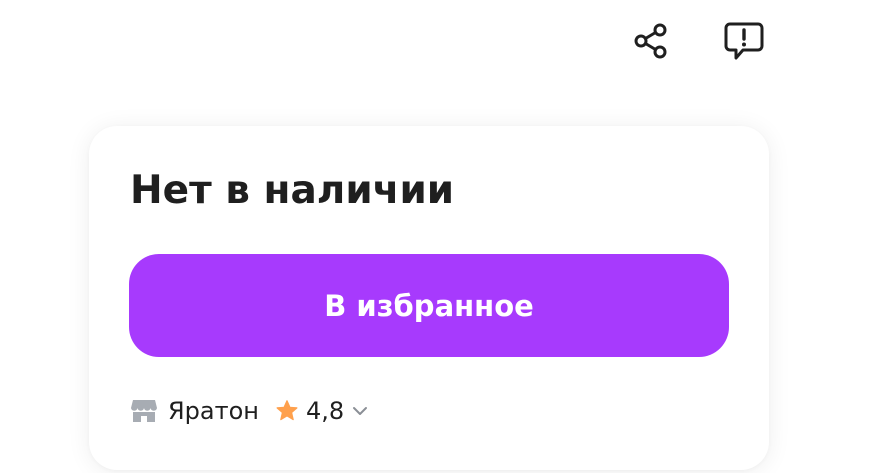 The image size is (879, 473). I want to click on availability-status: Нет в наличии, so click(292, 190).